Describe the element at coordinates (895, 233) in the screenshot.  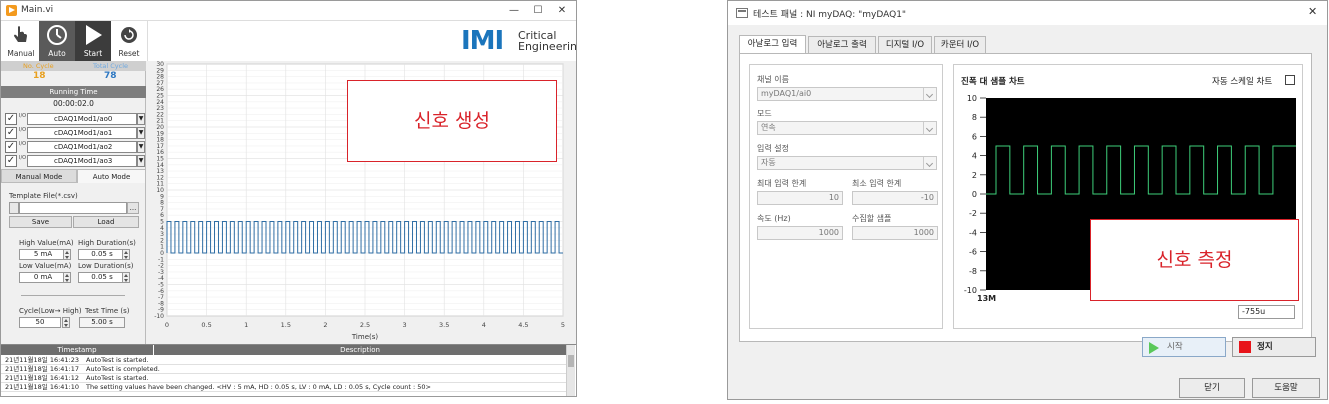
I see `samples-field: 1000` at that location.